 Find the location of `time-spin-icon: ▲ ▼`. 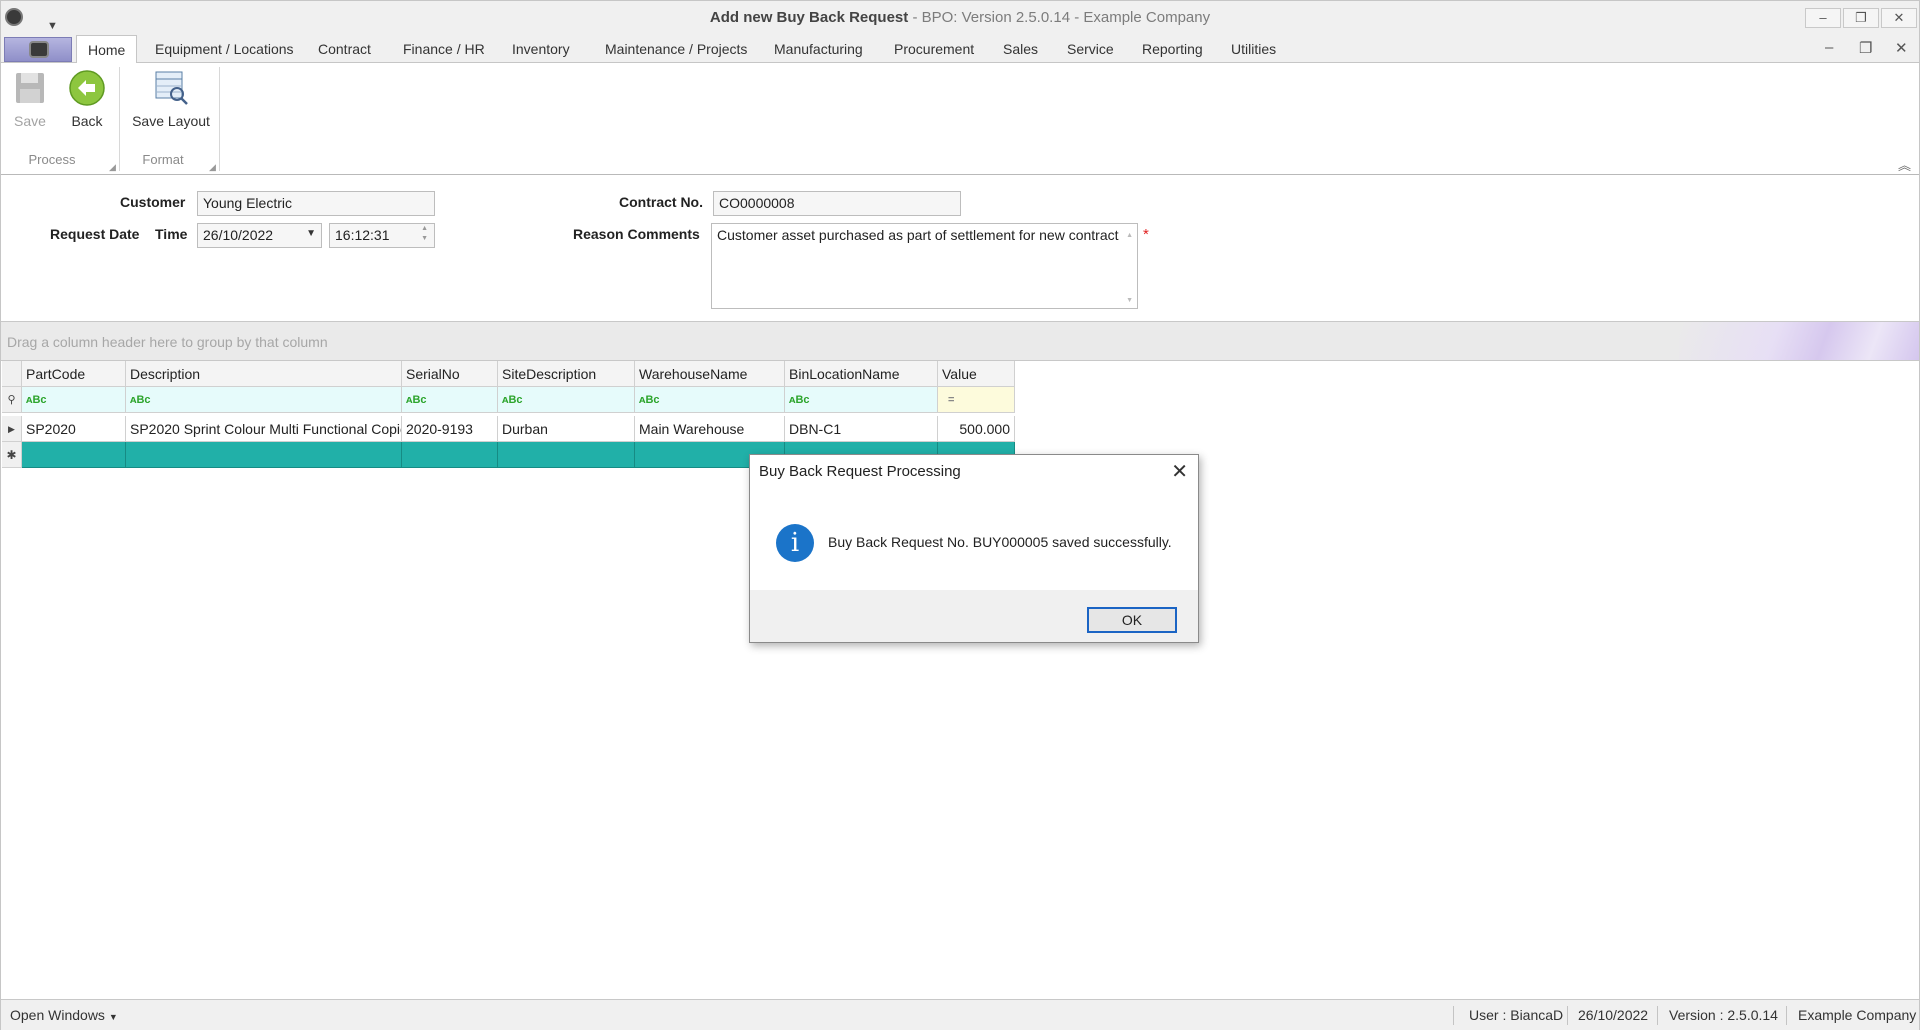

time-spin-icon: ▲ ▼ is located at coordinates (424, 234).